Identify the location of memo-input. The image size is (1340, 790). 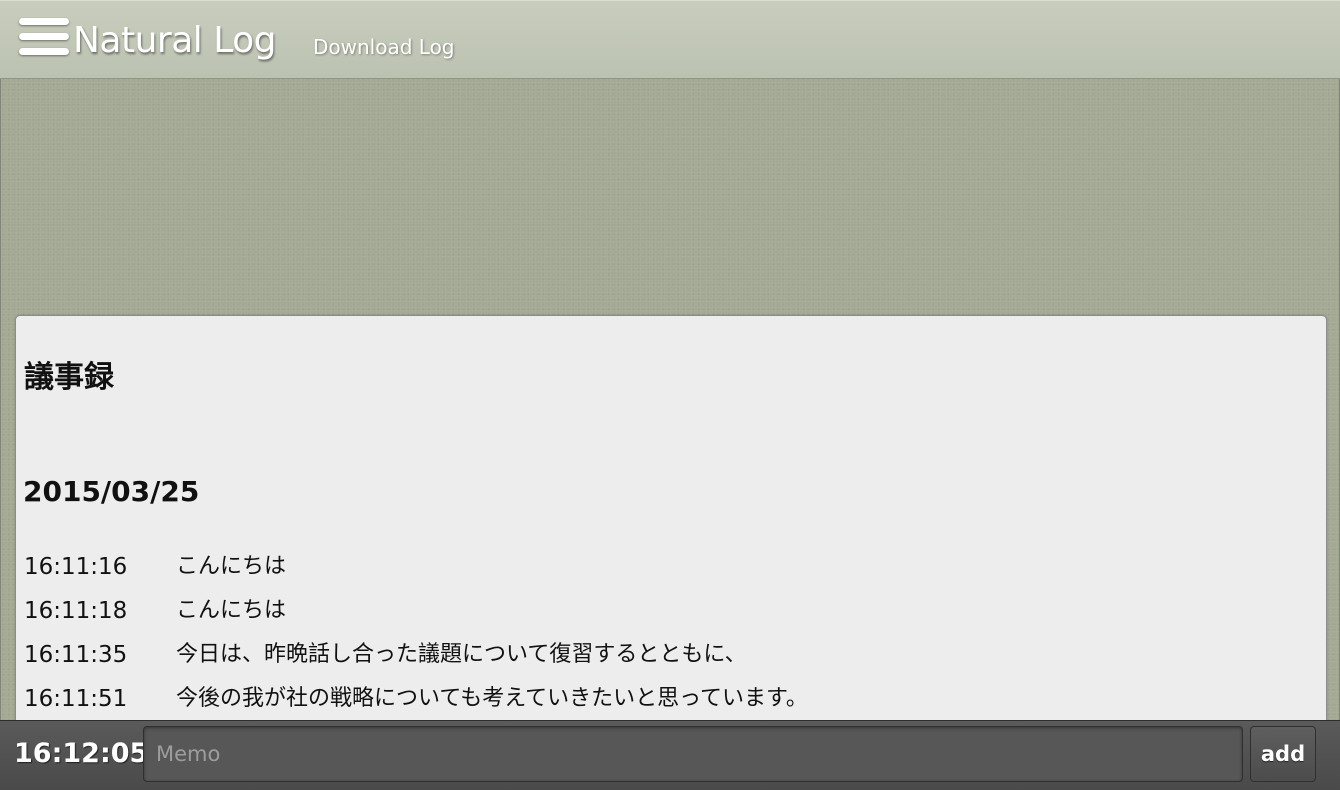
(693, 754).